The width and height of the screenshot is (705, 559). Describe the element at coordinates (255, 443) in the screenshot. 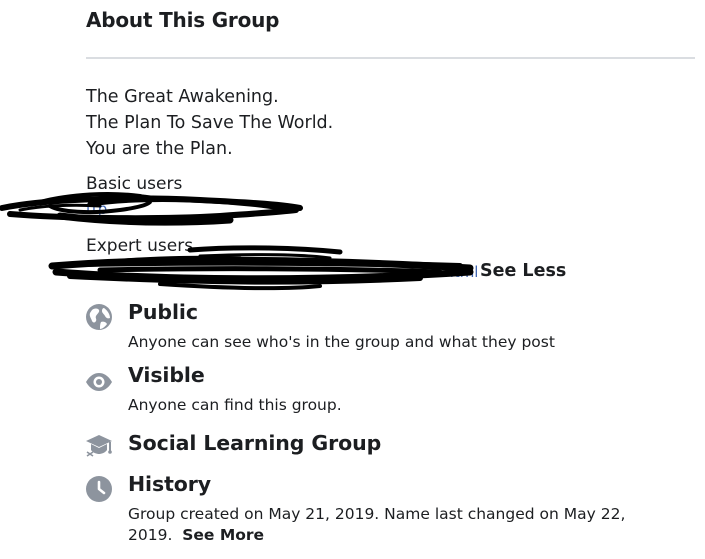

I see `row-title: Social Learning Group` at that location.